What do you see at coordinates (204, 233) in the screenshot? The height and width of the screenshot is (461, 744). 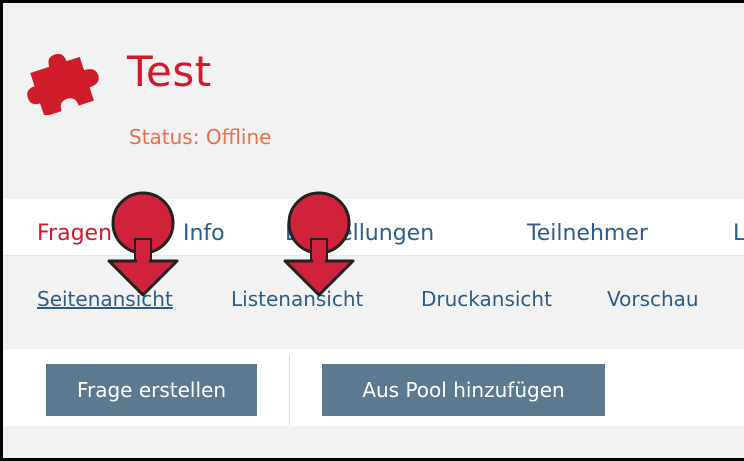 I see `tab-info: Info` at bounding box center [204, 233].